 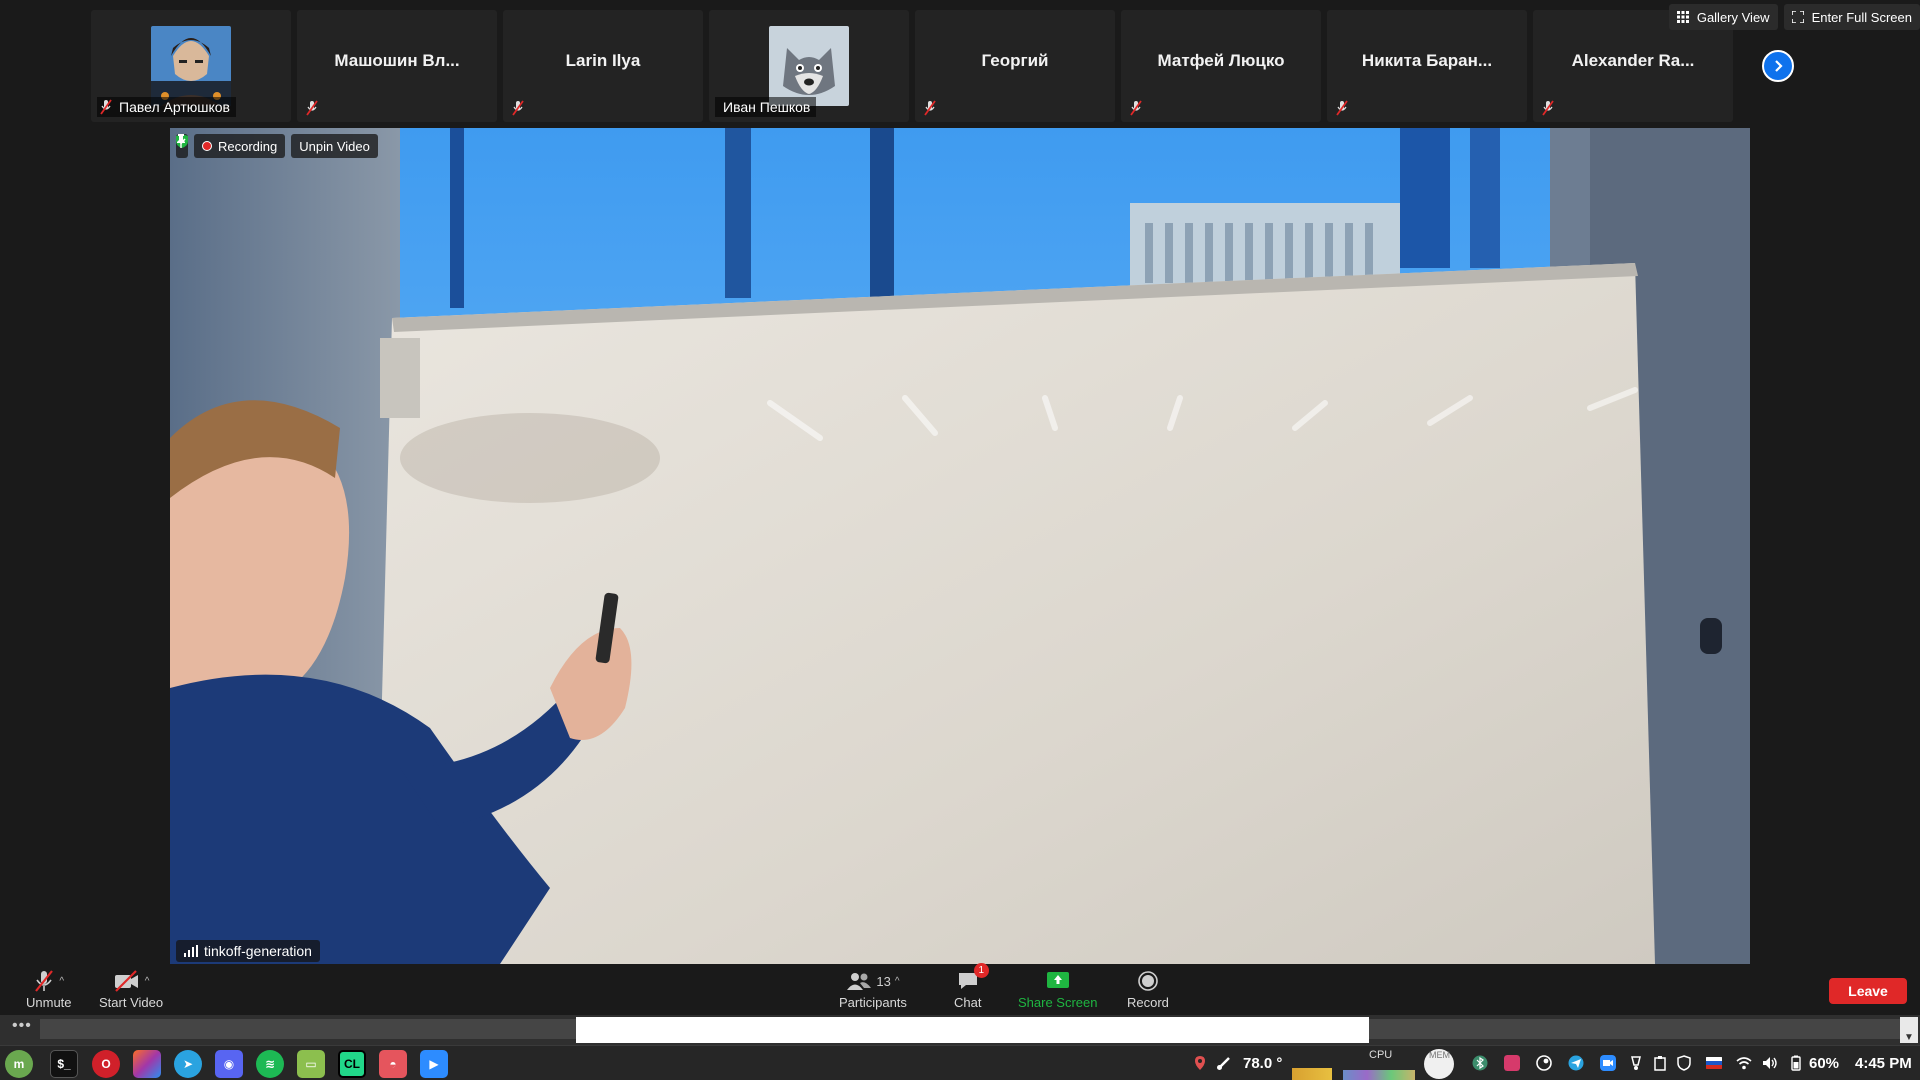 I want to click on jetbrains-tray-icon, so click(x=1512, y=1063).